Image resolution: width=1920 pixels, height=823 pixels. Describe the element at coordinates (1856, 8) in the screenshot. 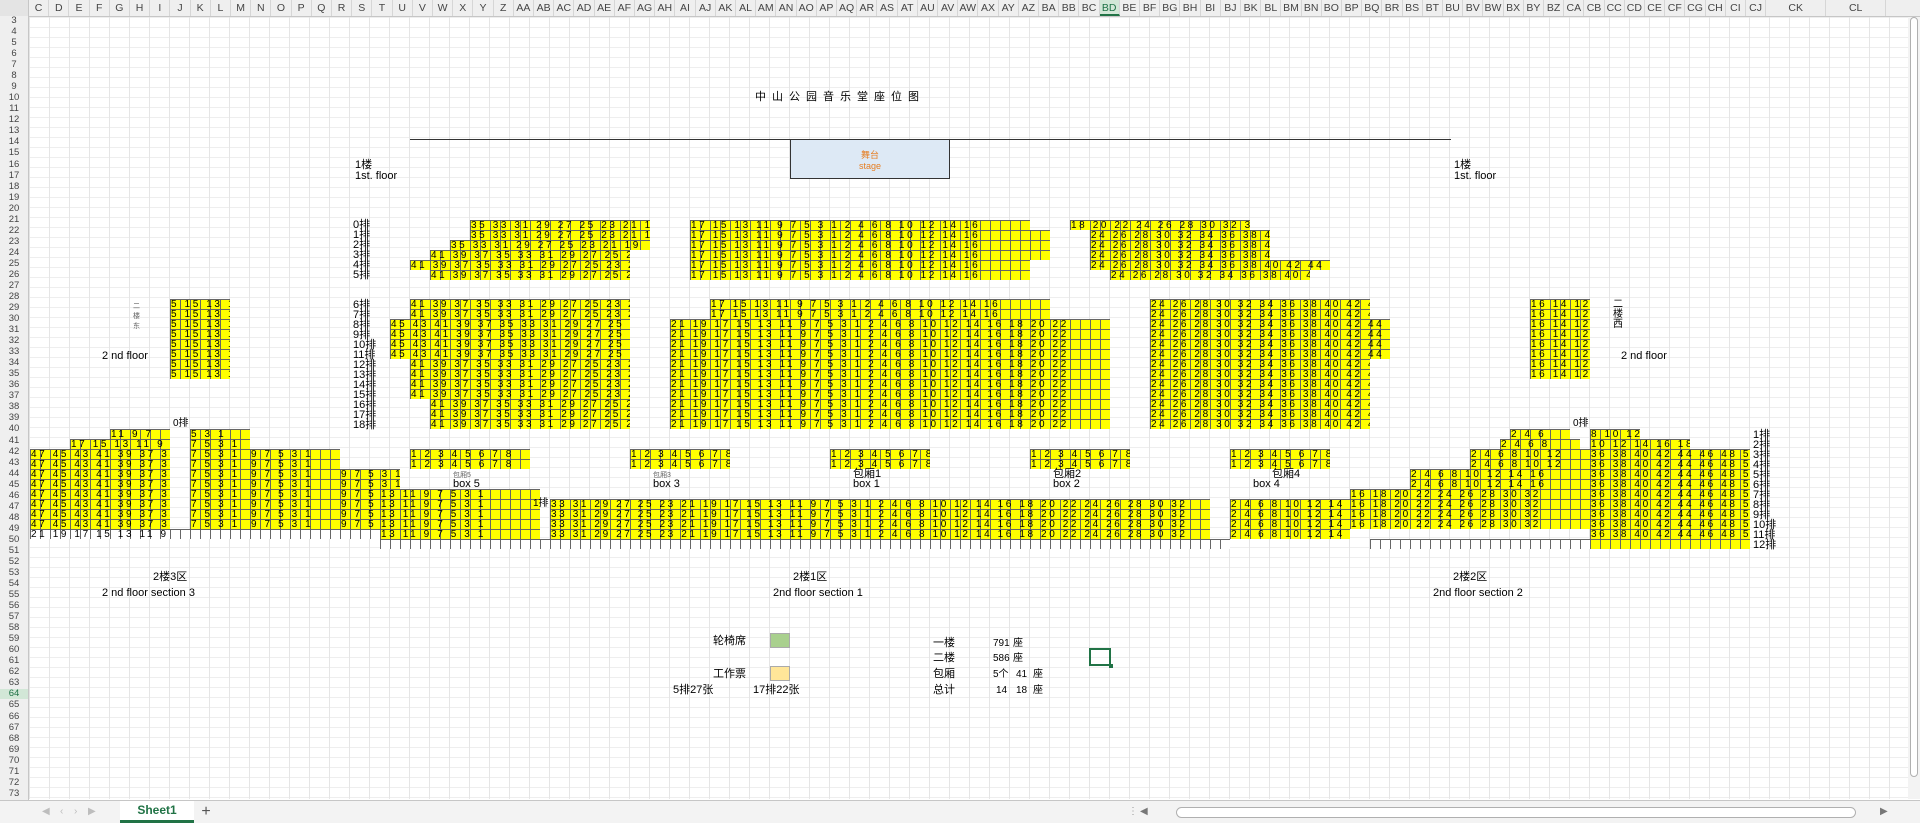

I see `column-header-cl: CL` at that location.